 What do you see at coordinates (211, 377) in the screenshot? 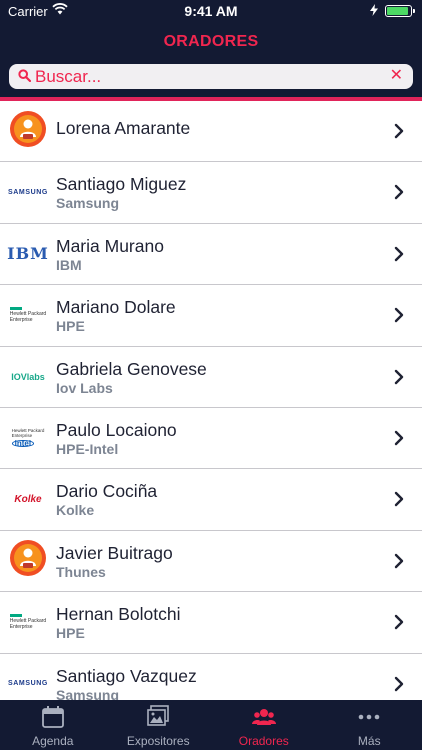
I see `speaker-row: IOVlabs Gabriela Genovese Iov Labs` at bounding box center [211, 377].